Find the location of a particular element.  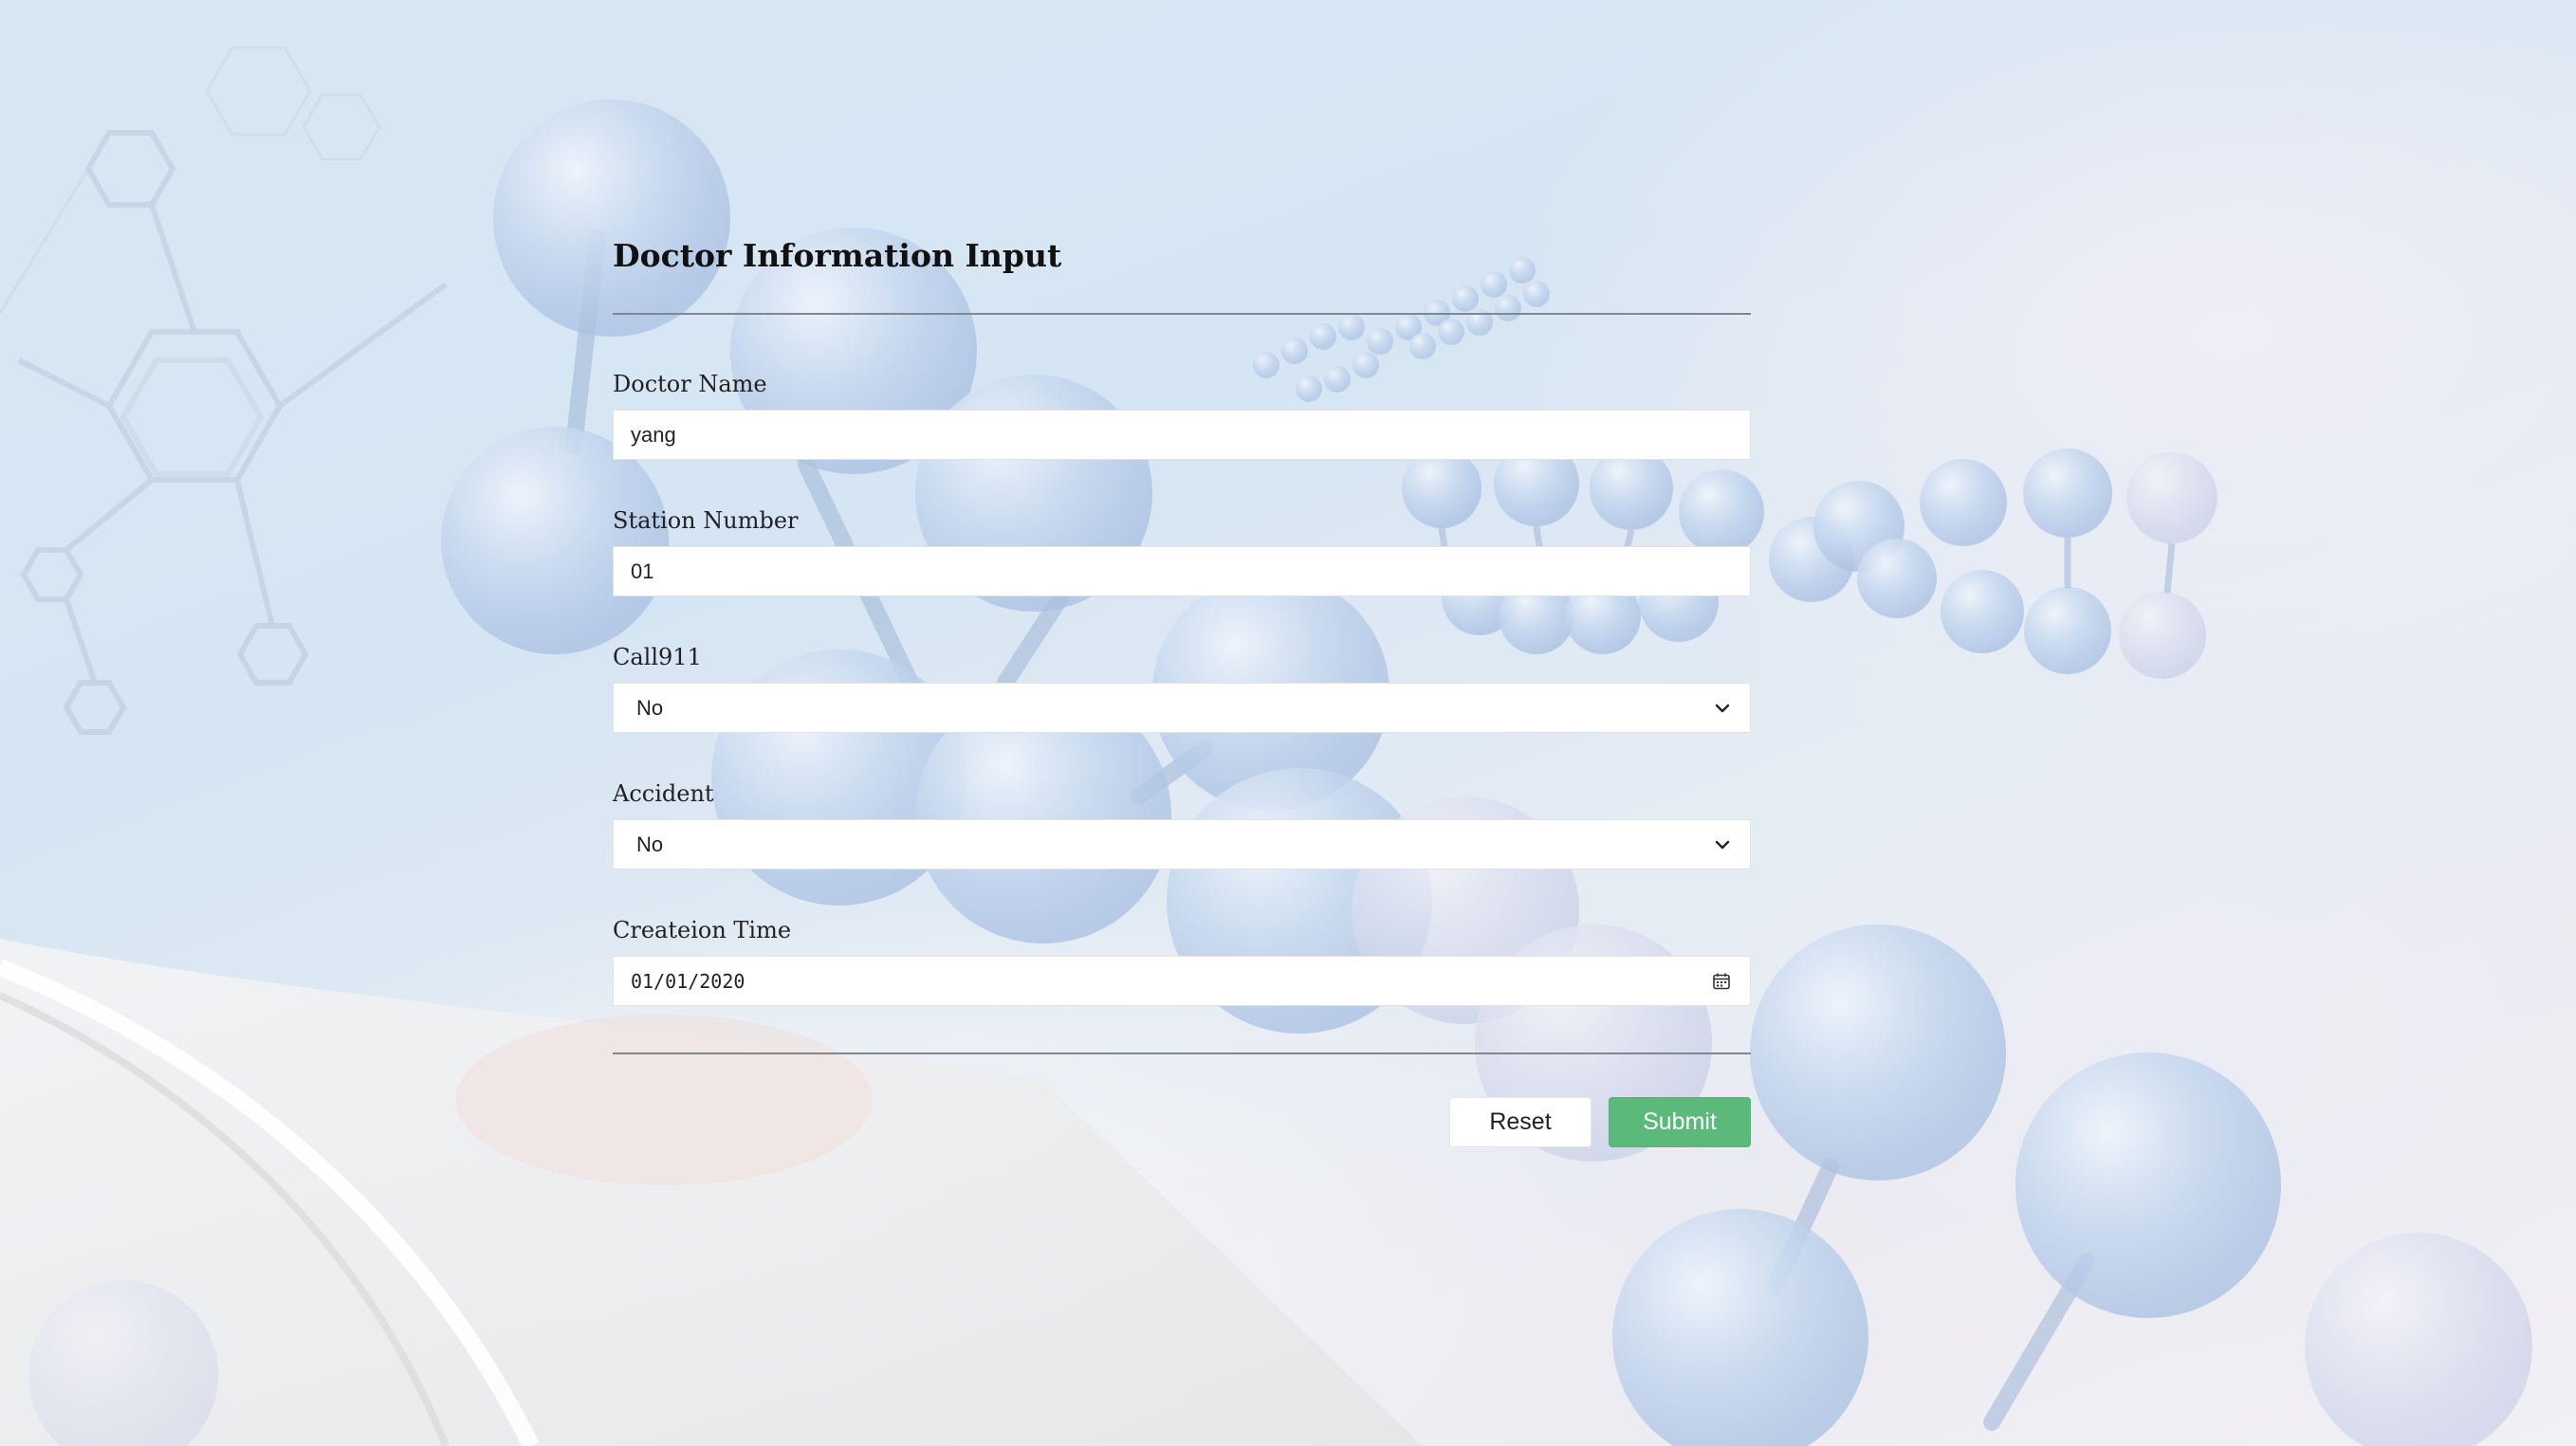

creation-time-date-input: 01/01/2020 is located at coordinates (1182, 981).